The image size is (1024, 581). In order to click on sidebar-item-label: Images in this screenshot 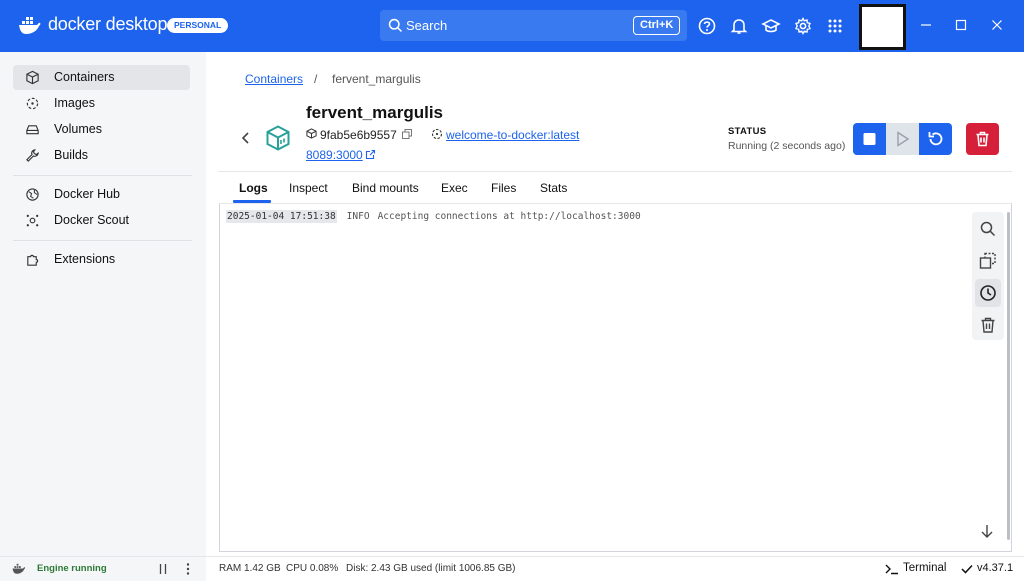, I will do `click(74, 103)`.